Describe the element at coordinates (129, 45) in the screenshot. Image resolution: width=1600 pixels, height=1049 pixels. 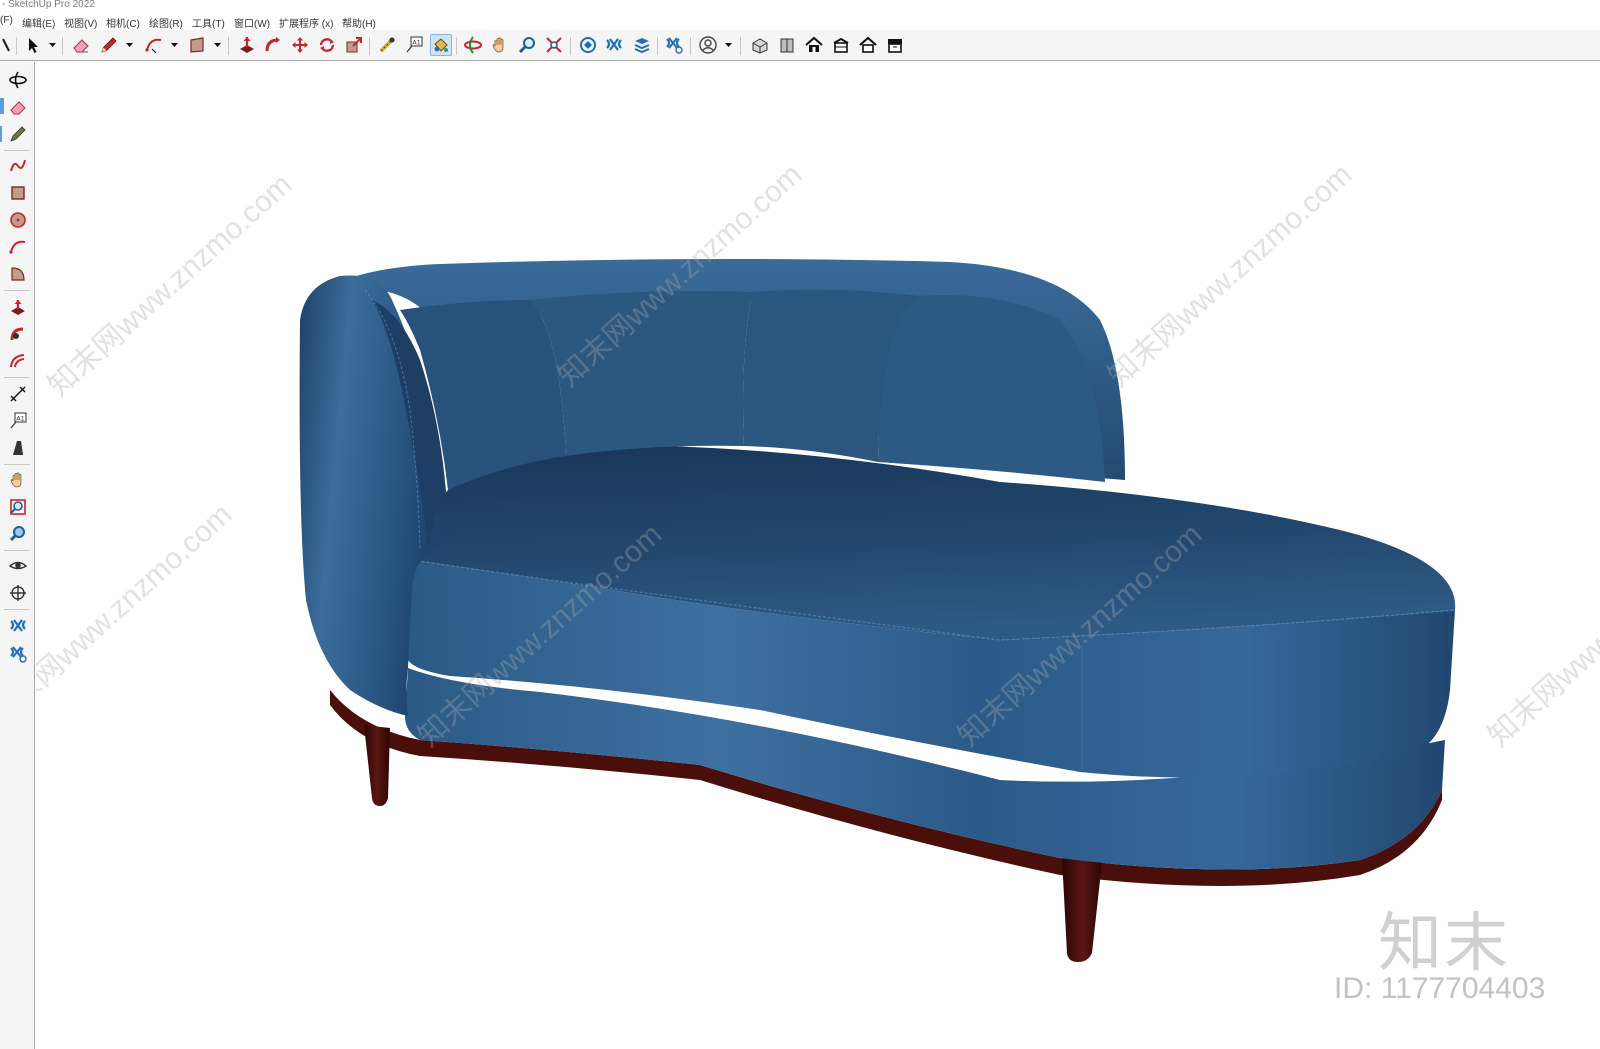
I see `pencil-dropdown-icon` at that location.